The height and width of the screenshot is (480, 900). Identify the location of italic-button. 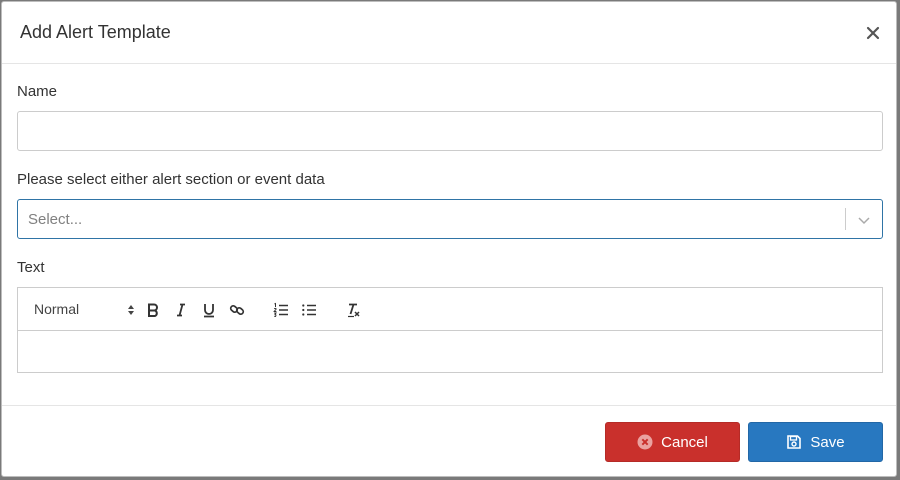
(181, 310).